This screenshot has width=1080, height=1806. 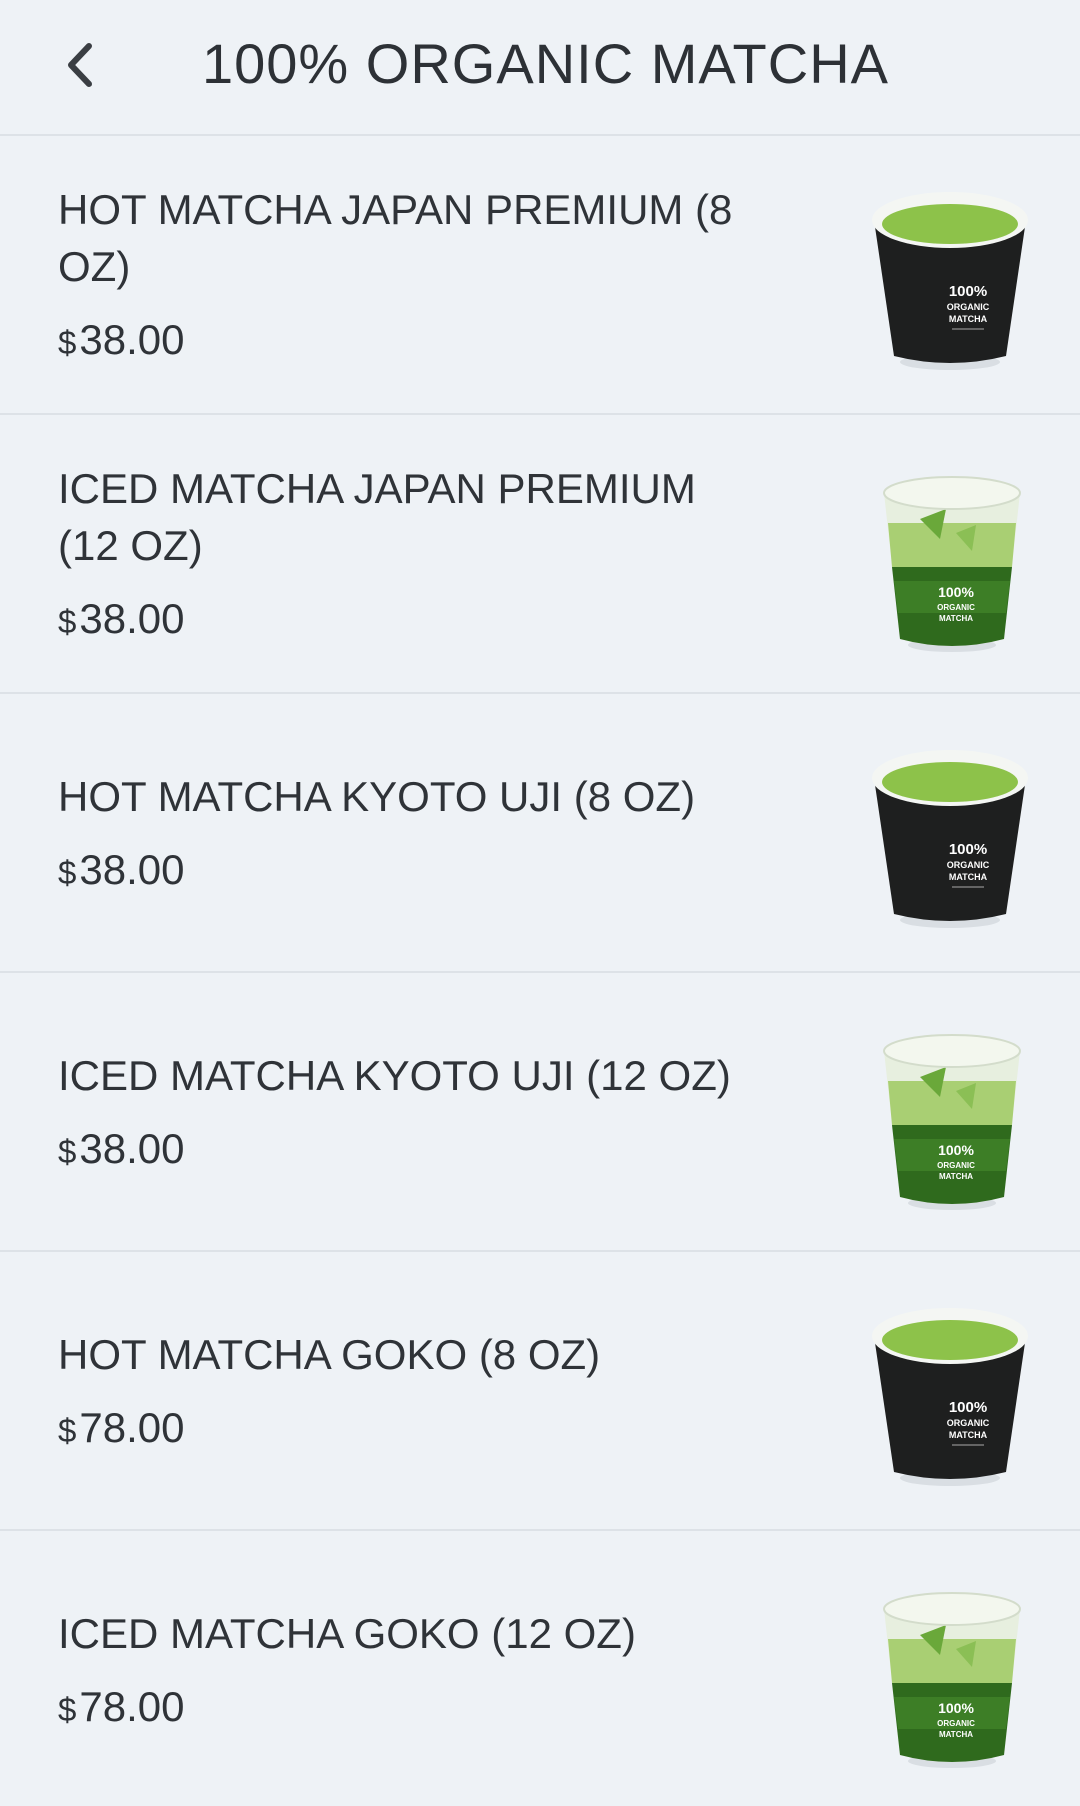 I want to click on product-info: HOT MATCHA GOKO (8 OZ) $78.00, so click(x=404, y=1390).